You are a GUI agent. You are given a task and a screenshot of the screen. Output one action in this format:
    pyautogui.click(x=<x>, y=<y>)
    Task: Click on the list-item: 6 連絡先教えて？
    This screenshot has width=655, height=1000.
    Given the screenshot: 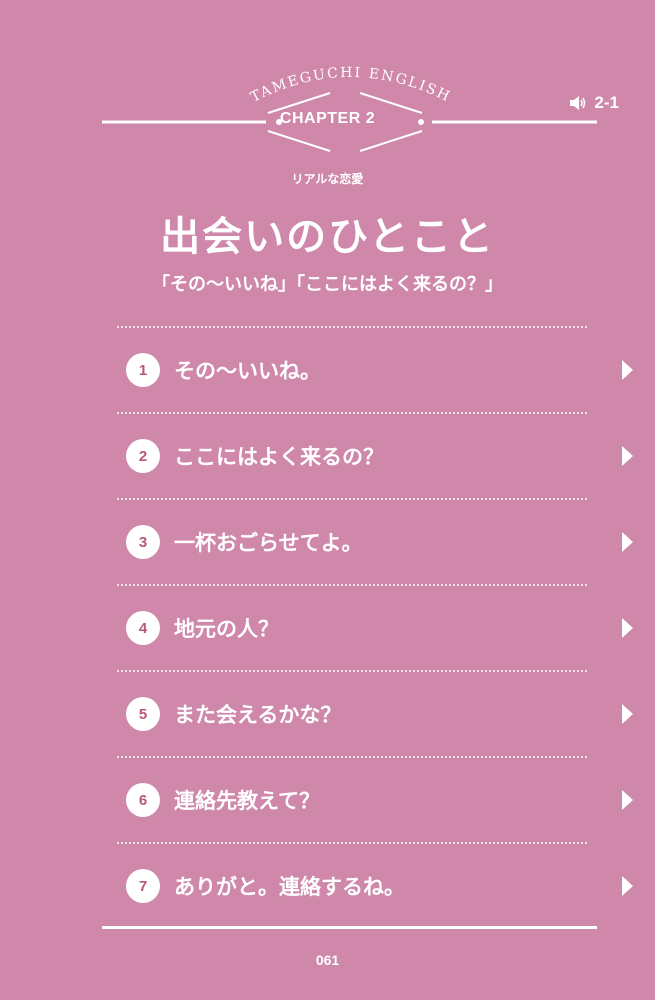 What is the action you would take?
    pyautogui.click(x=375, y=800)
    